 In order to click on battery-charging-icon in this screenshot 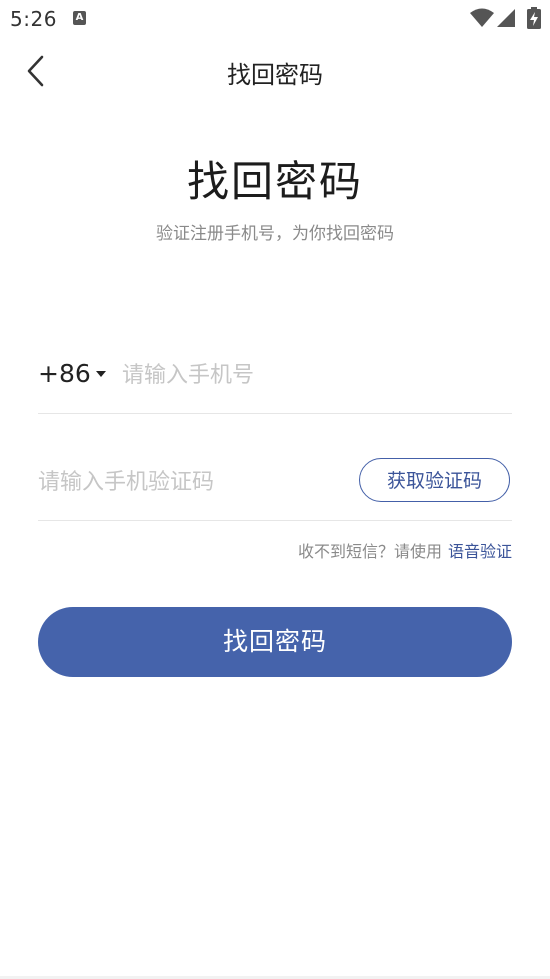, I will do `click(534, 18)`.